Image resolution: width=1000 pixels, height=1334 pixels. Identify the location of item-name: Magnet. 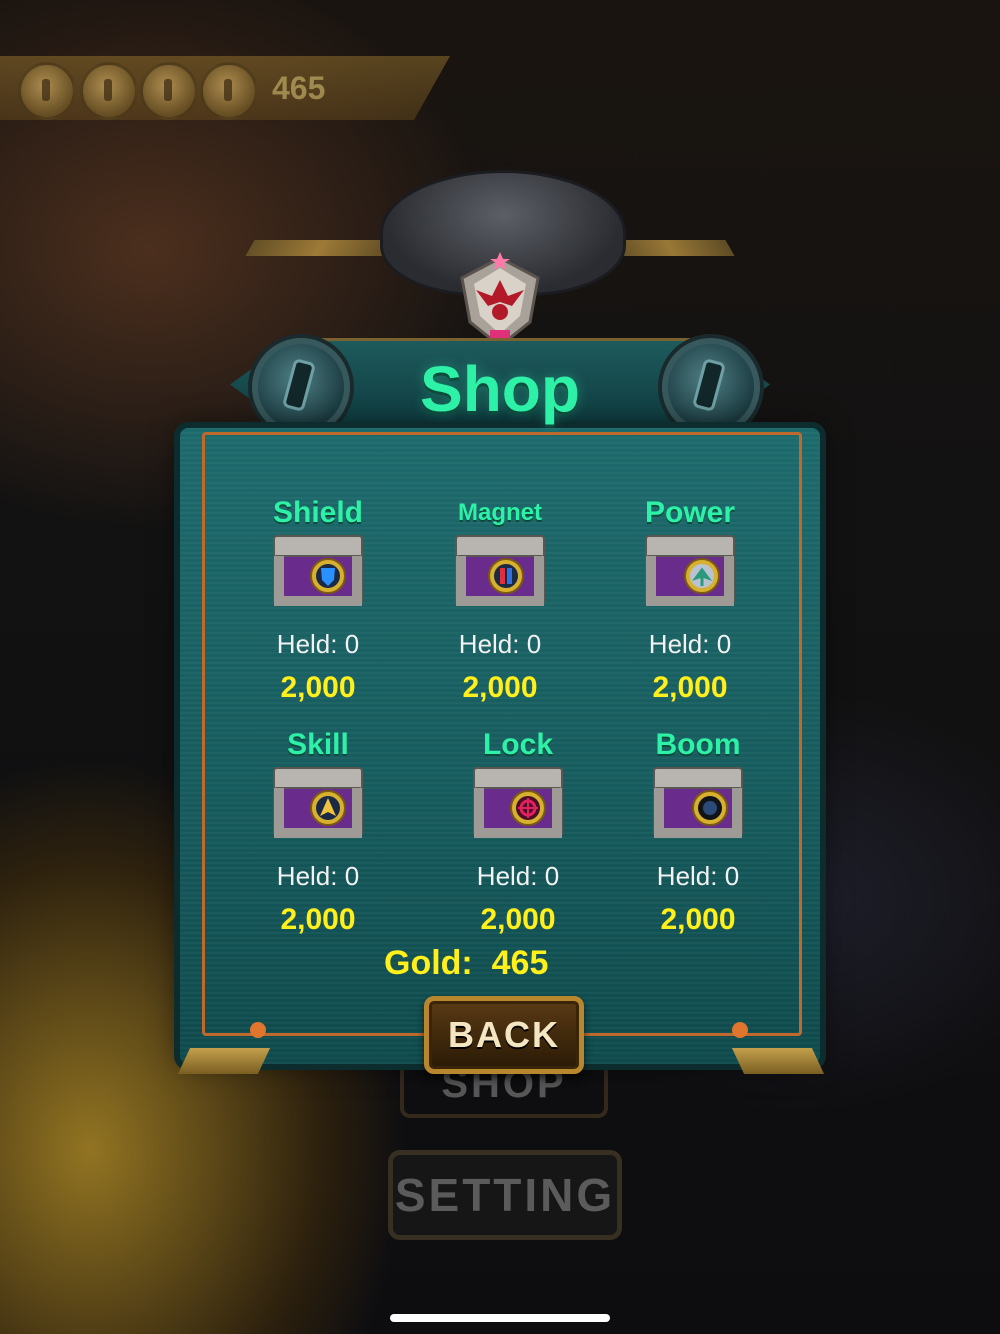
(500, 512).